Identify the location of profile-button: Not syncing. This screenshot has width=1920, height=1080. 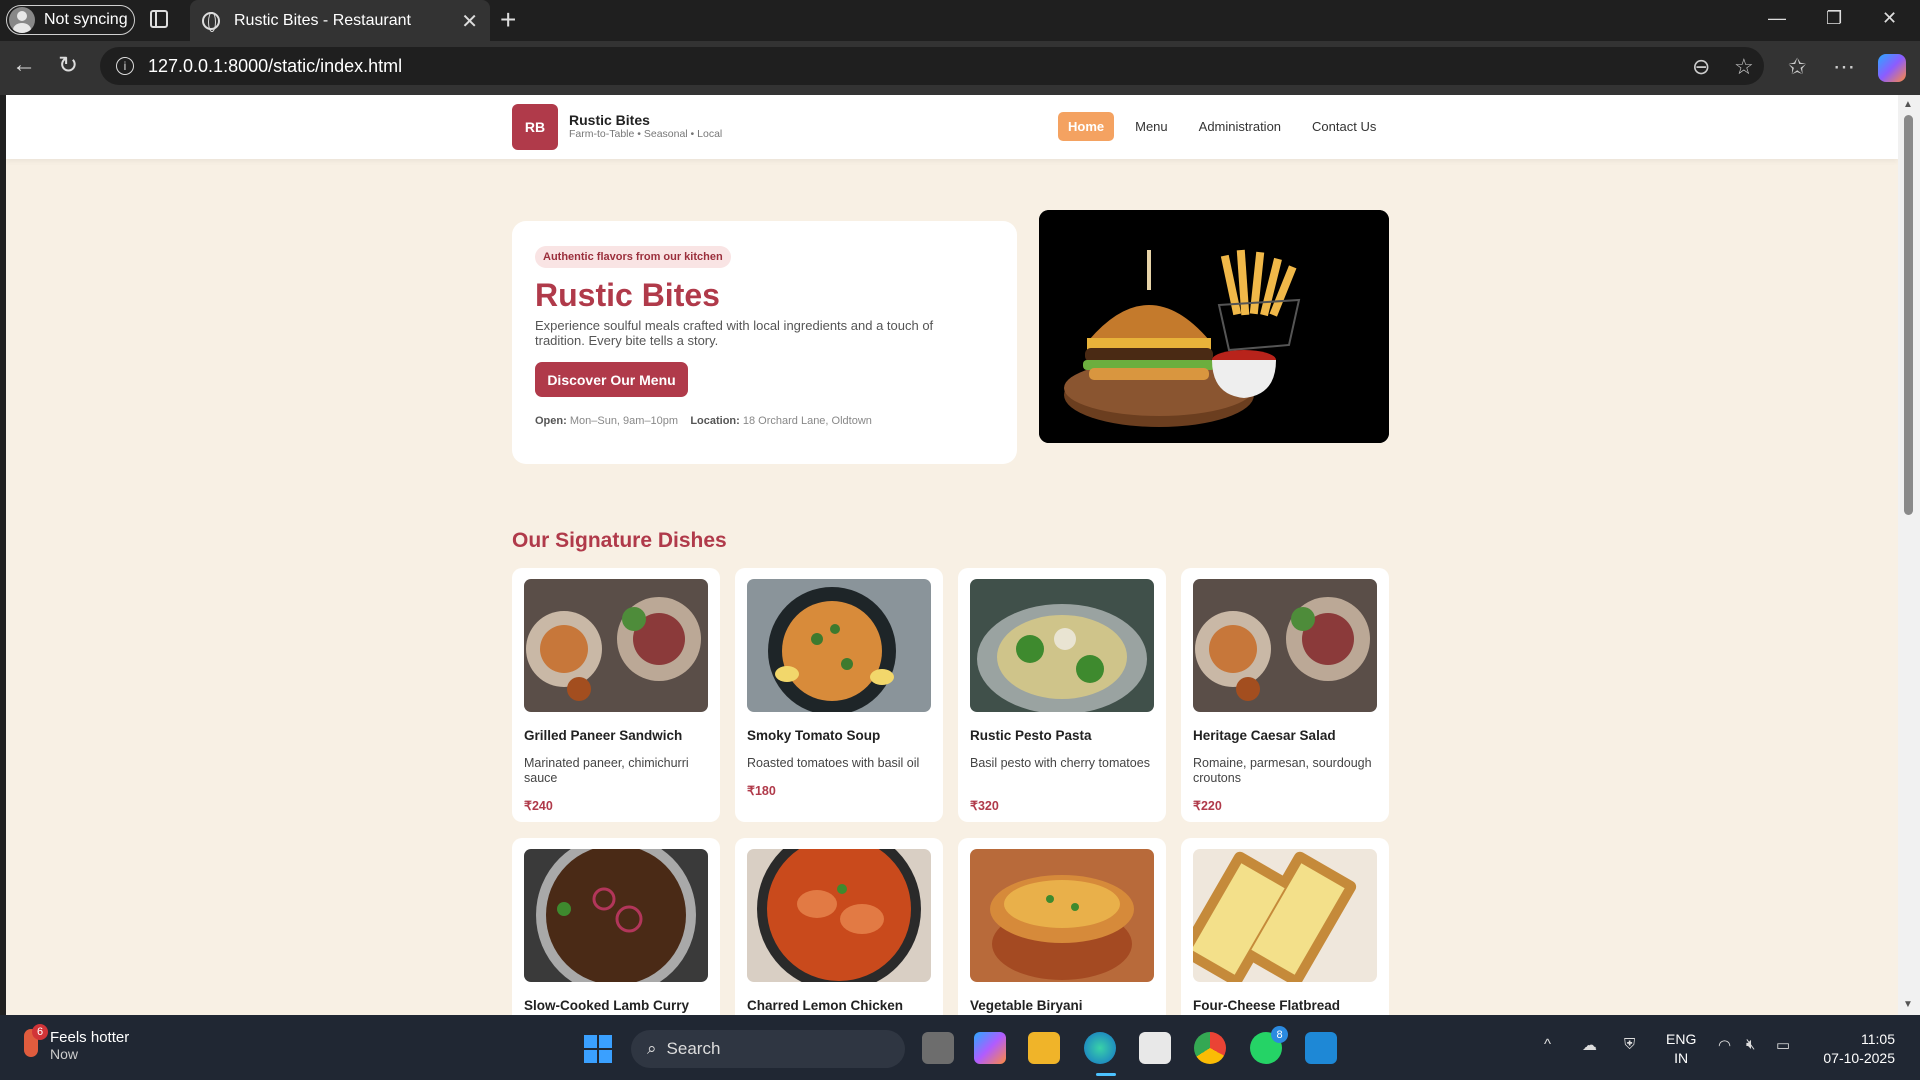
(70, 20).